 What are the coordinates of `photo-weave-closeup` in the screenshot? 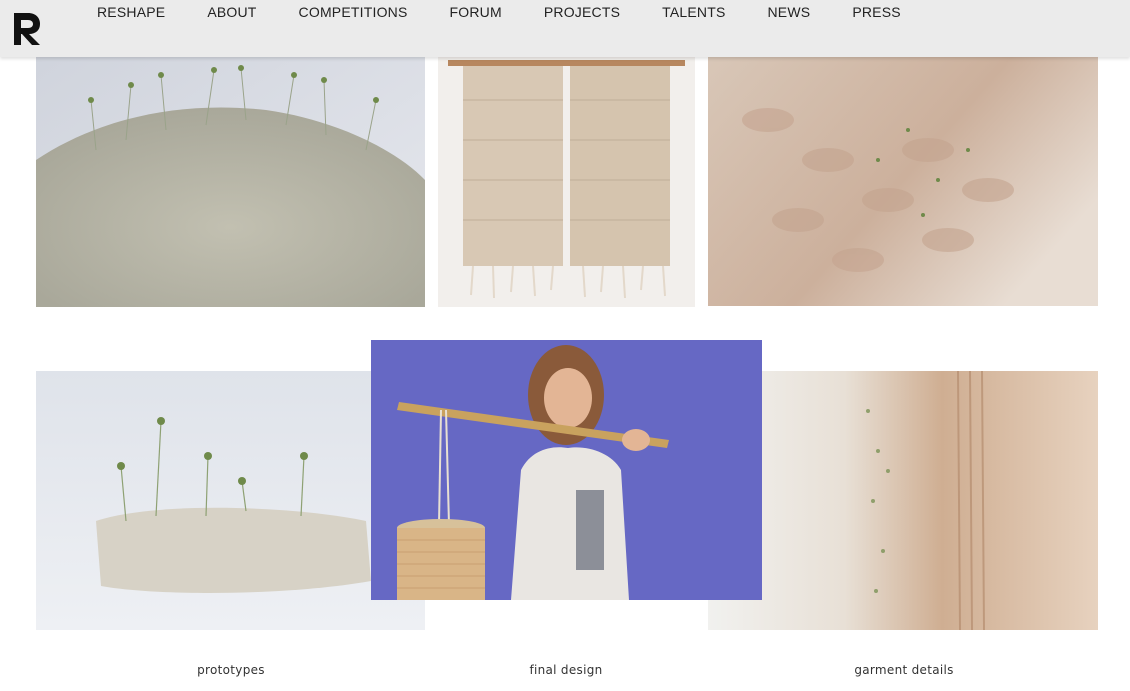 It's located at (903, 173).